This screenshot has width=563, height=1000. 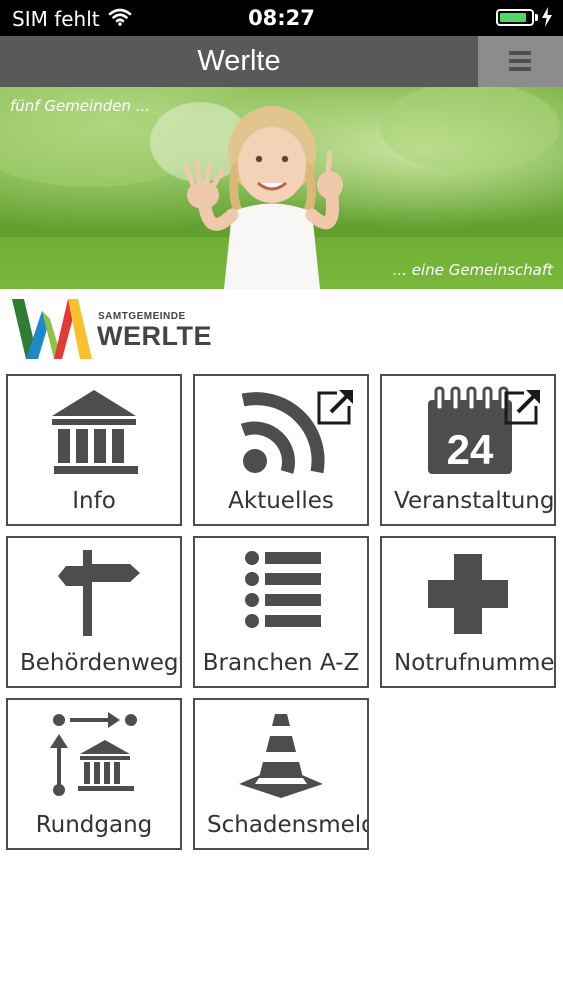 I want to click on hamburger-icon, so click(x=520, y=61).